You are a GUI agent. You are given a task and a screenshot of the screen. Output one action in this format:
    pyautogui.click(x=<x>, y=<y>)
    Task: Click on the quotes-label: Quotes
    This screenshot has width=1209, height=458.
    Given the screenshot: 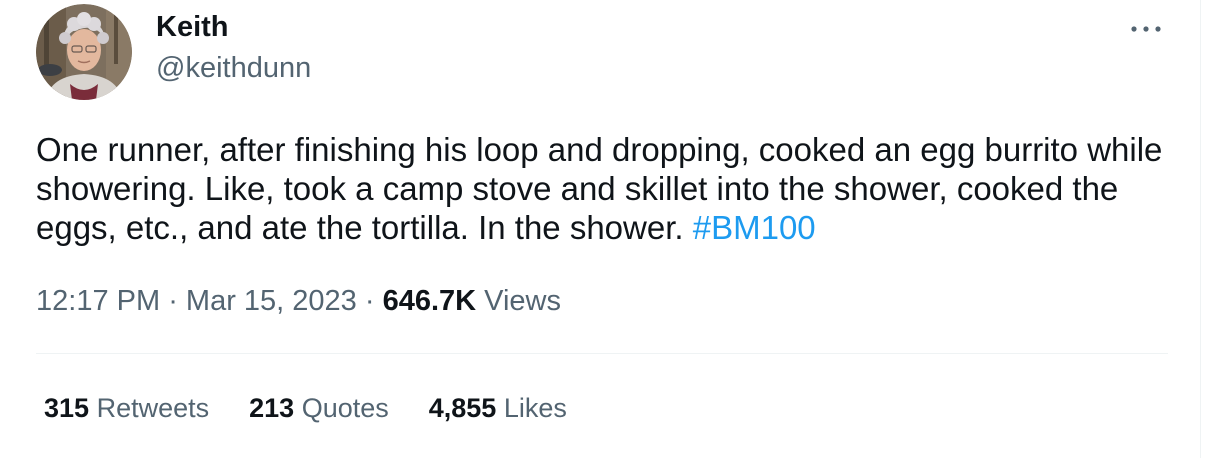 What is the action you would take?
    pyautogui.click(x=341, y=408)
    